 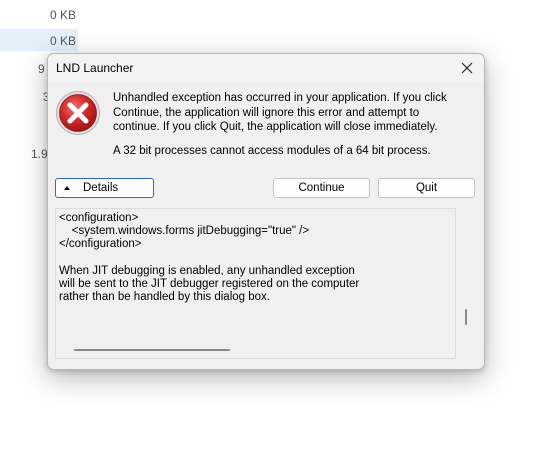 I want to click on horizontal-scrollbar, so click(x=152, y=350).